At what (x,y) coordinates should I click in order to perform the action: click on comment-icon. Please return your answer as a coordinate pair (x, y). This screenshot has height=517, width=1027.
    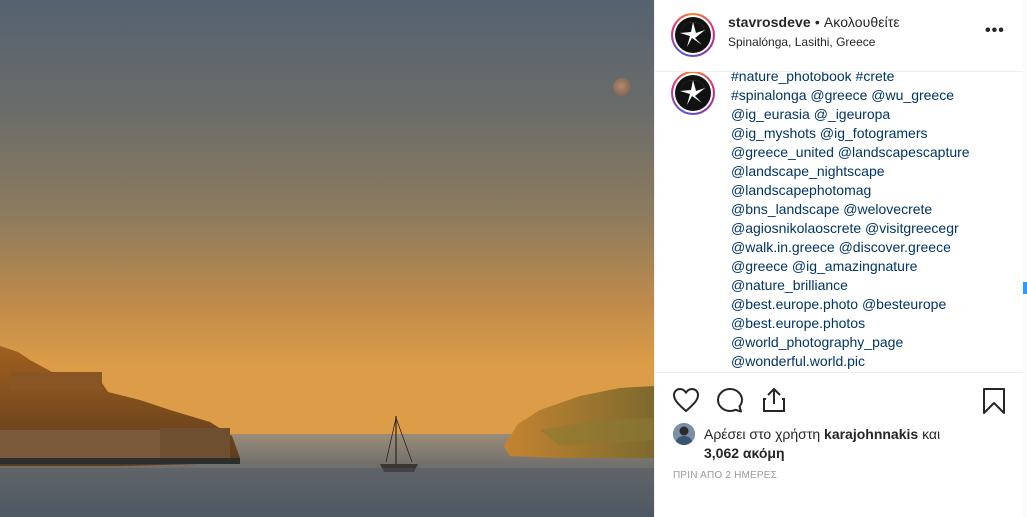
    Looking at the image, I should click on (730, 400).